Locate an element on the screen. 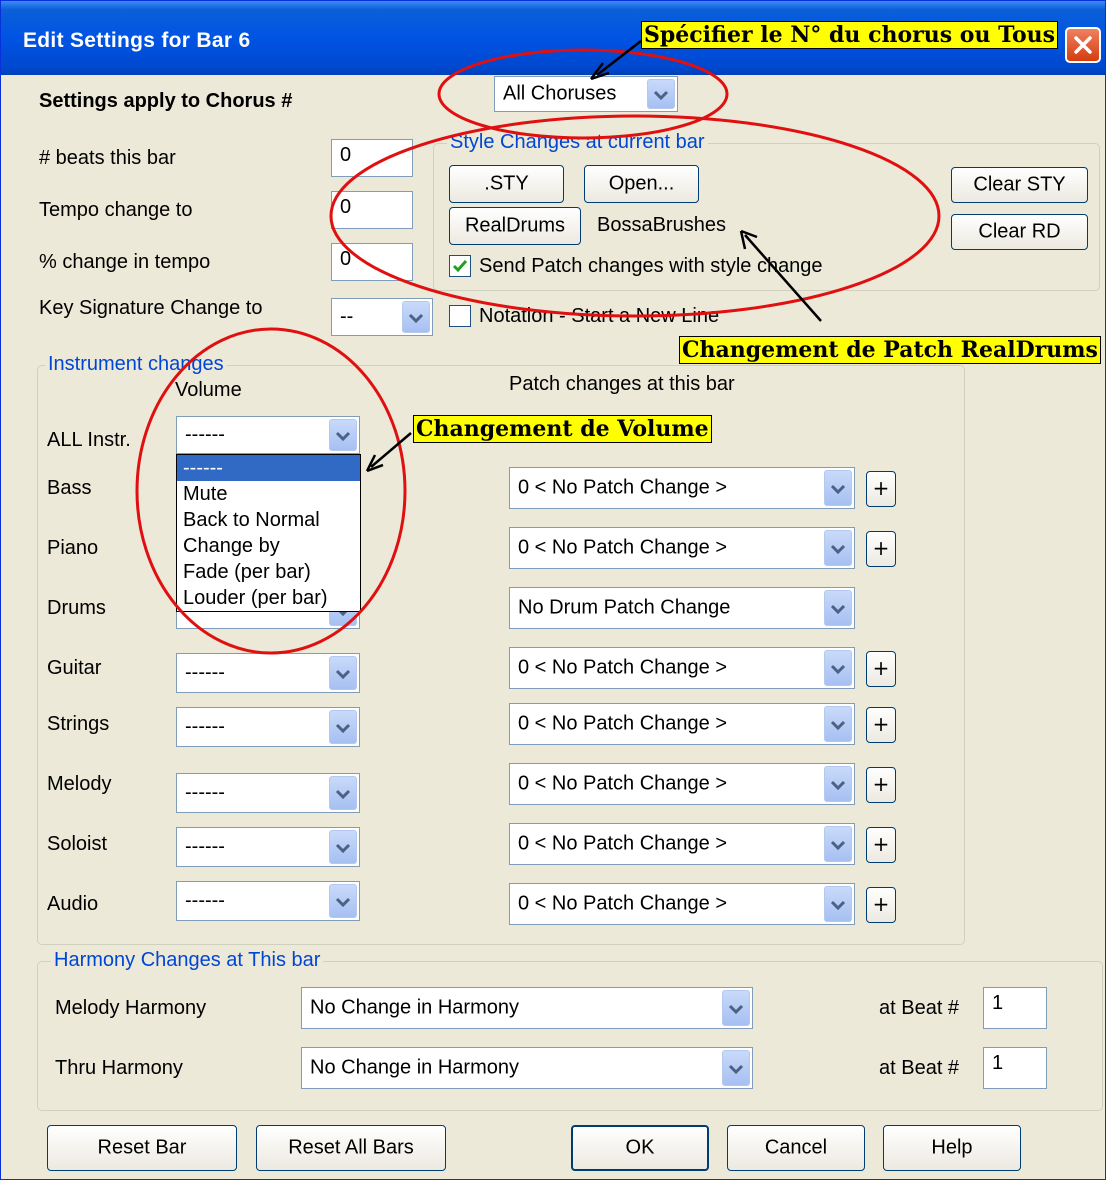 The height and width of the screenshot is (1180, 1106). melody-beat-input: 1 is located at coordinates (1015, 1008).